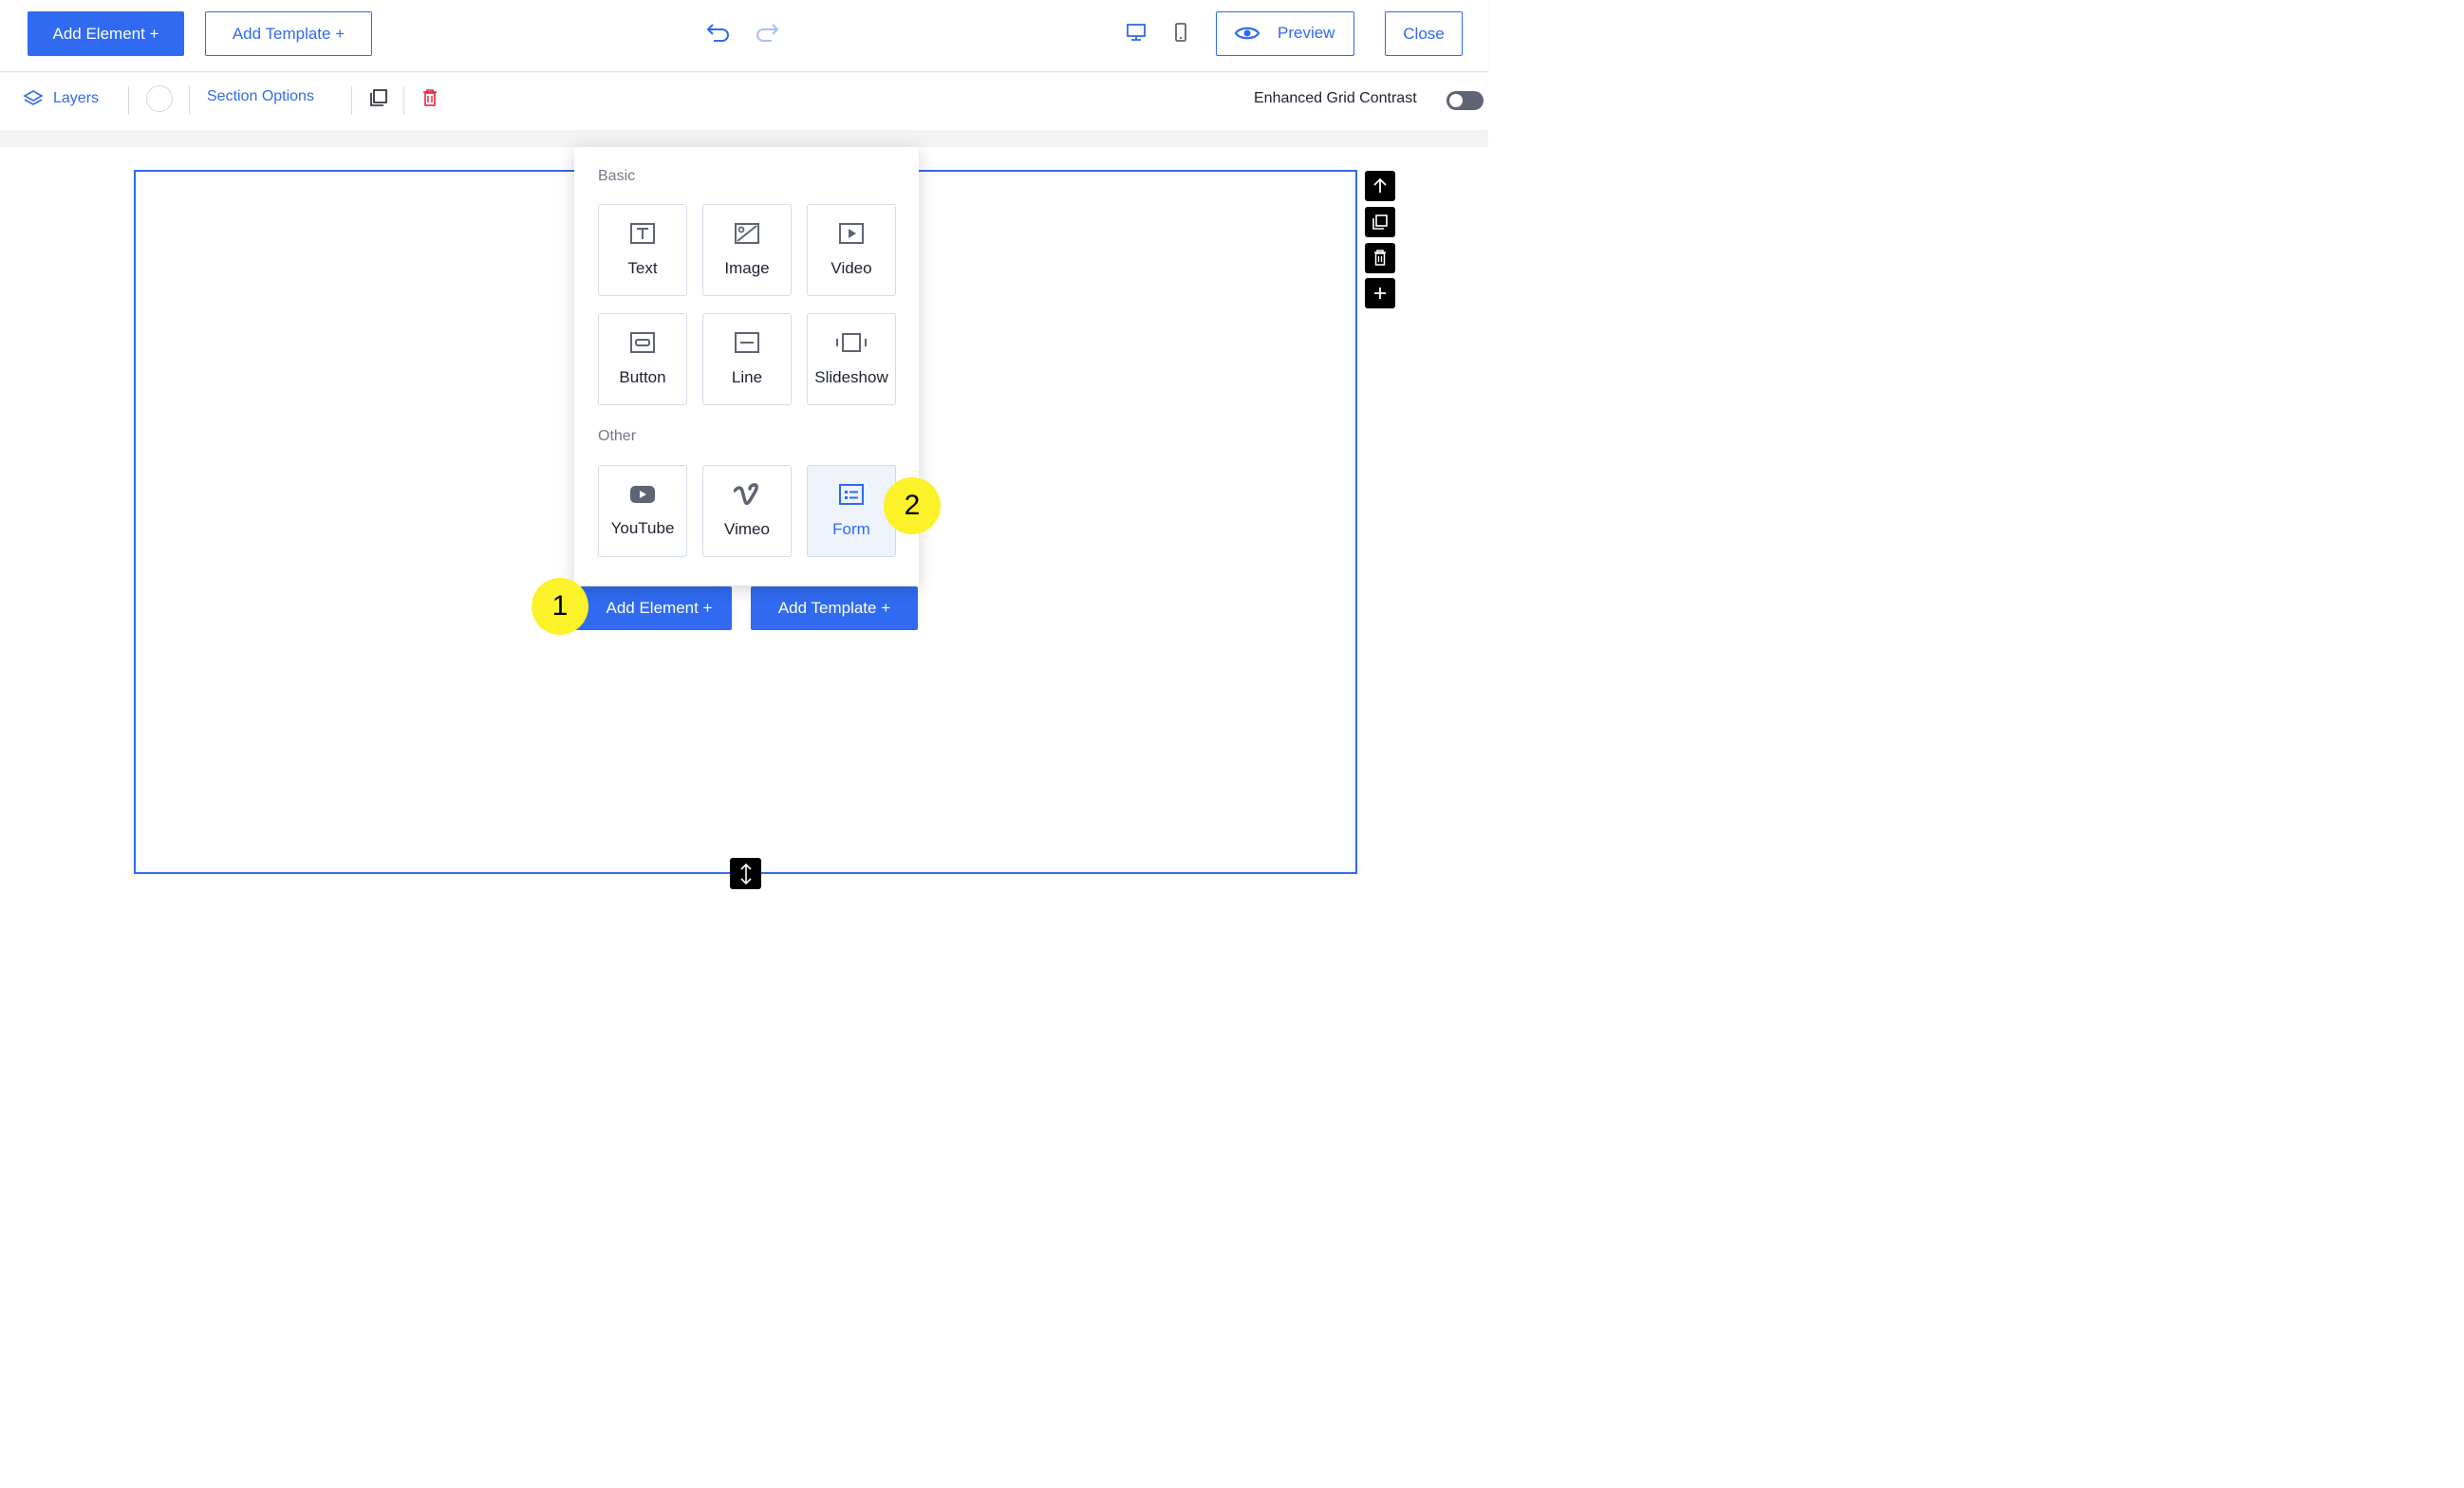  I want to click on tile-label: Image, so click(747, 268).